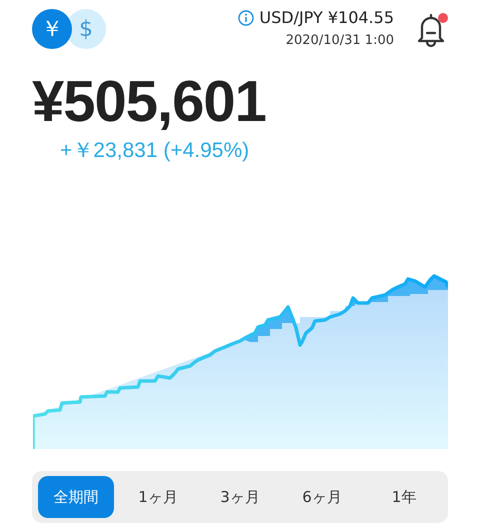 This screenshot has width=480, height=528. I want to click on update-time: 2020/10/31 1:00, so click(340, 40).